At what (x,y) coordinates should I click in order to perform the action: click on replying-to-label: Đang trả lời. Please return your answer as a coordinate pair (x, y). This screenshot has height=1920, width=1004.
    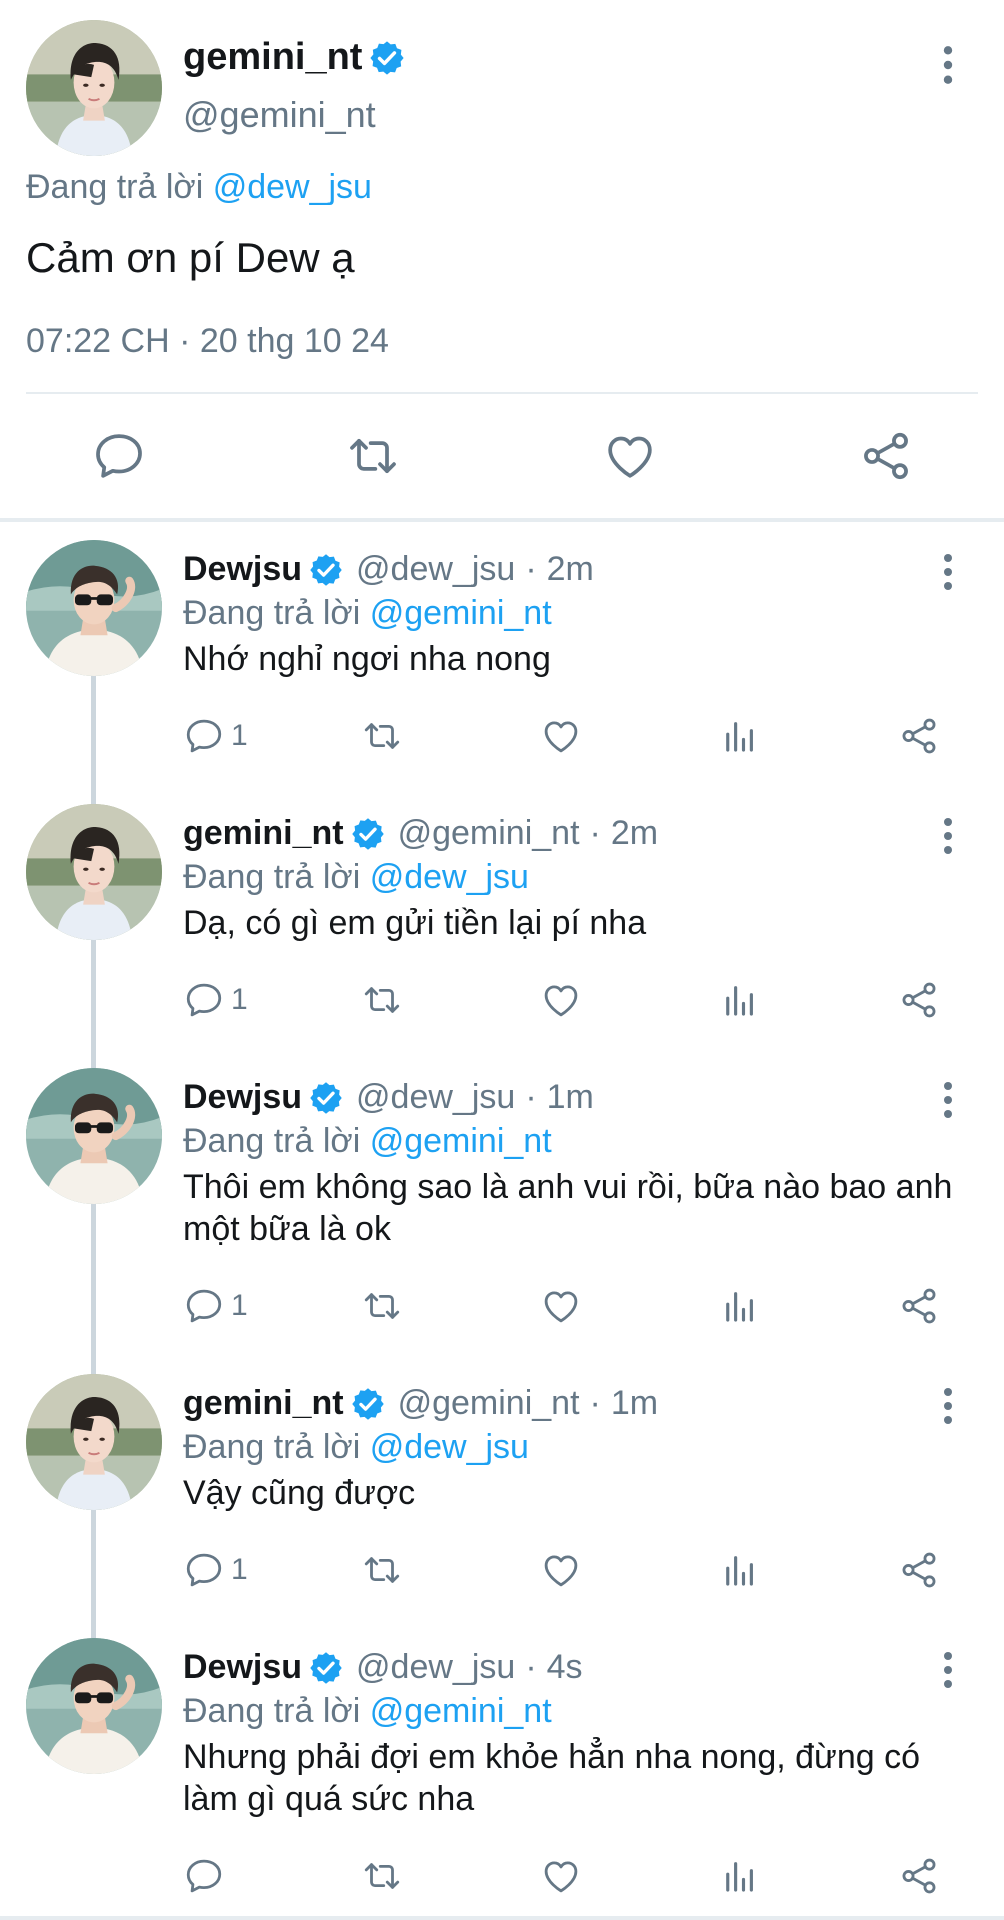
    Looking at the image, I should click on (119, 187).